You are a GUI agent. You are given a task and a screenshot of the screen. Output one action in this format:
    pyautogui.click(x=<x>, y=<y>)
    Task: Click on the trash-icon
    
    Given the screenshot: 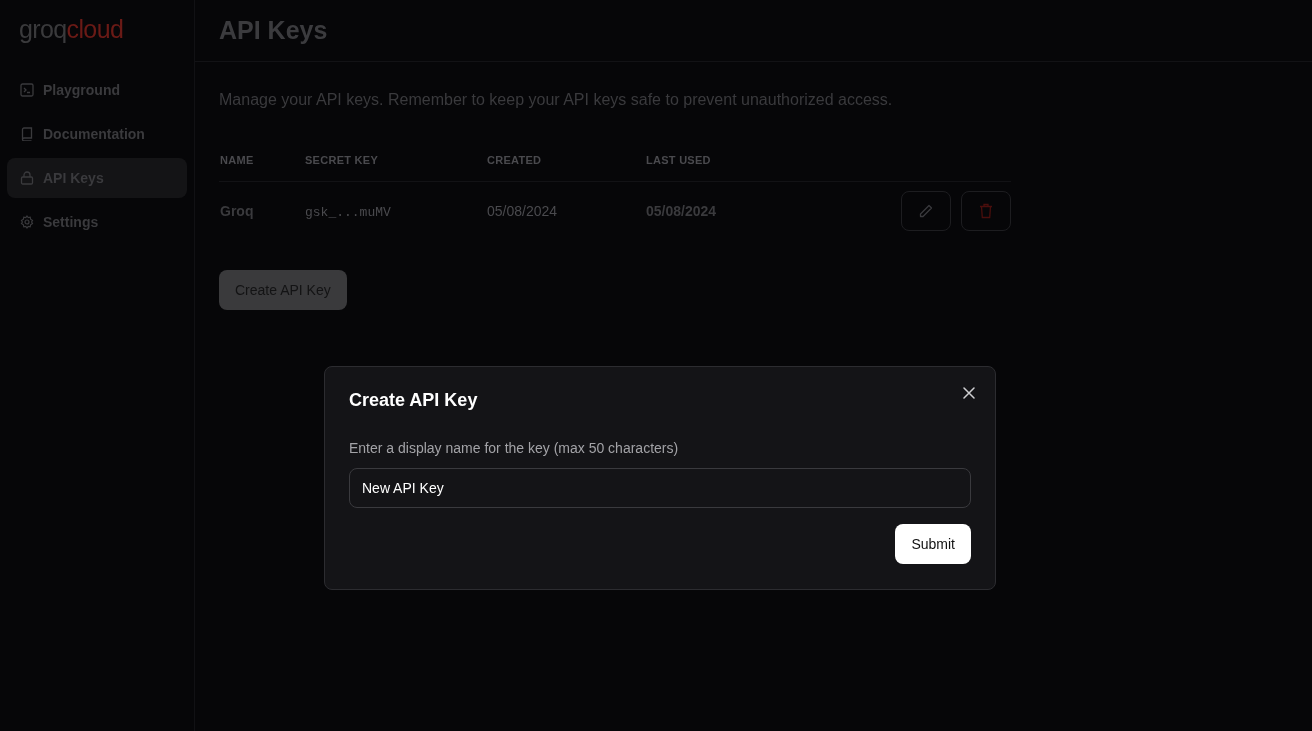 What is the action you would take?
    pyautogui.click(x=986, y=211)
    